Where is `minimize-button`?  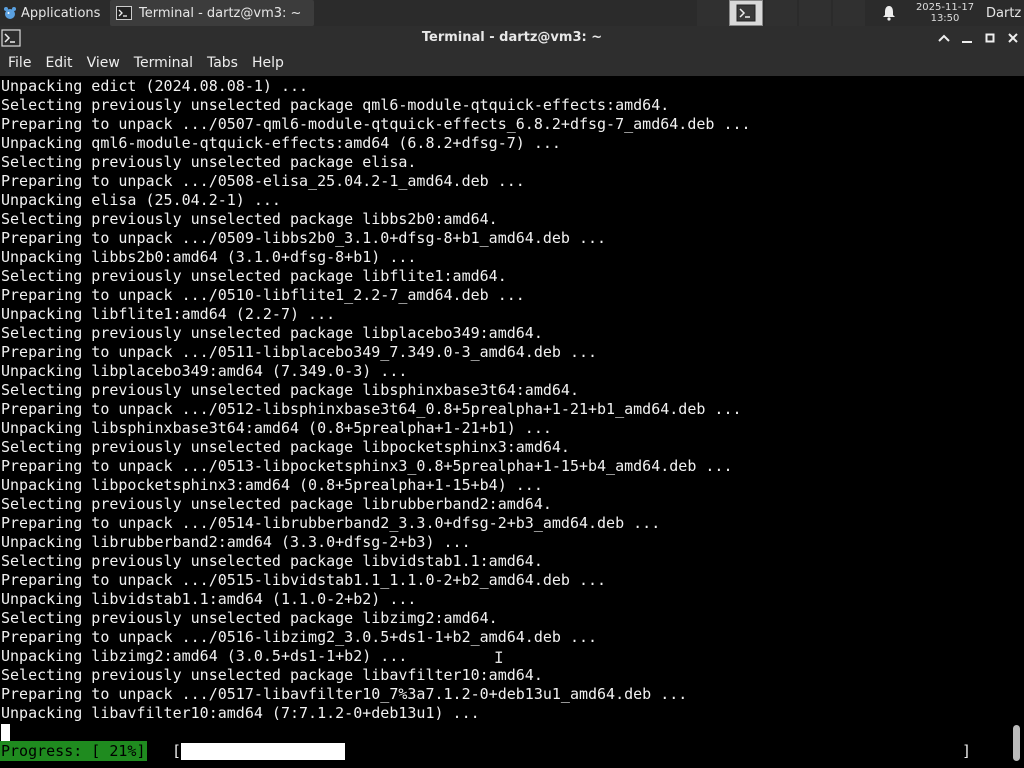
minimize-button is located at coordinates (967, 38).